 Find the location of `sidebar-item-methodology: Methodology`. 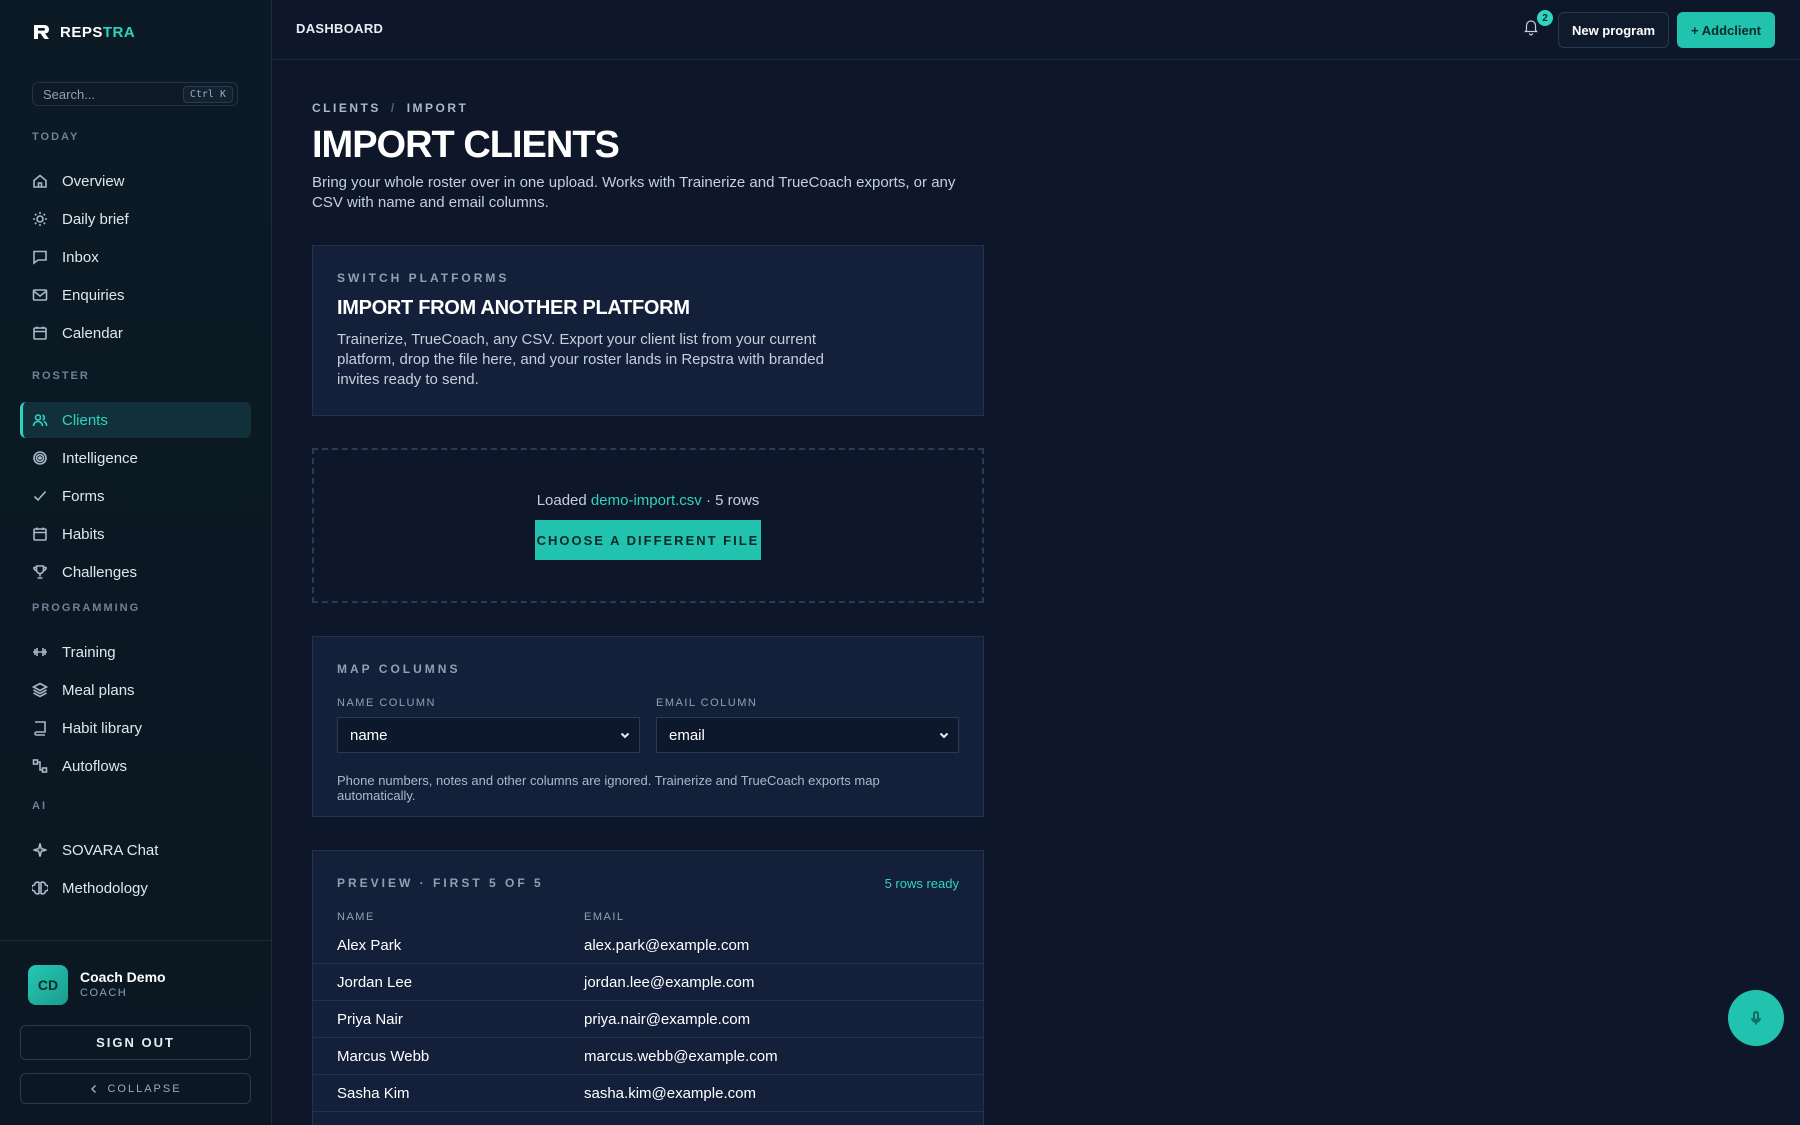

sidebar-item-methodology: Methodology is located at coordinates (135, 888).